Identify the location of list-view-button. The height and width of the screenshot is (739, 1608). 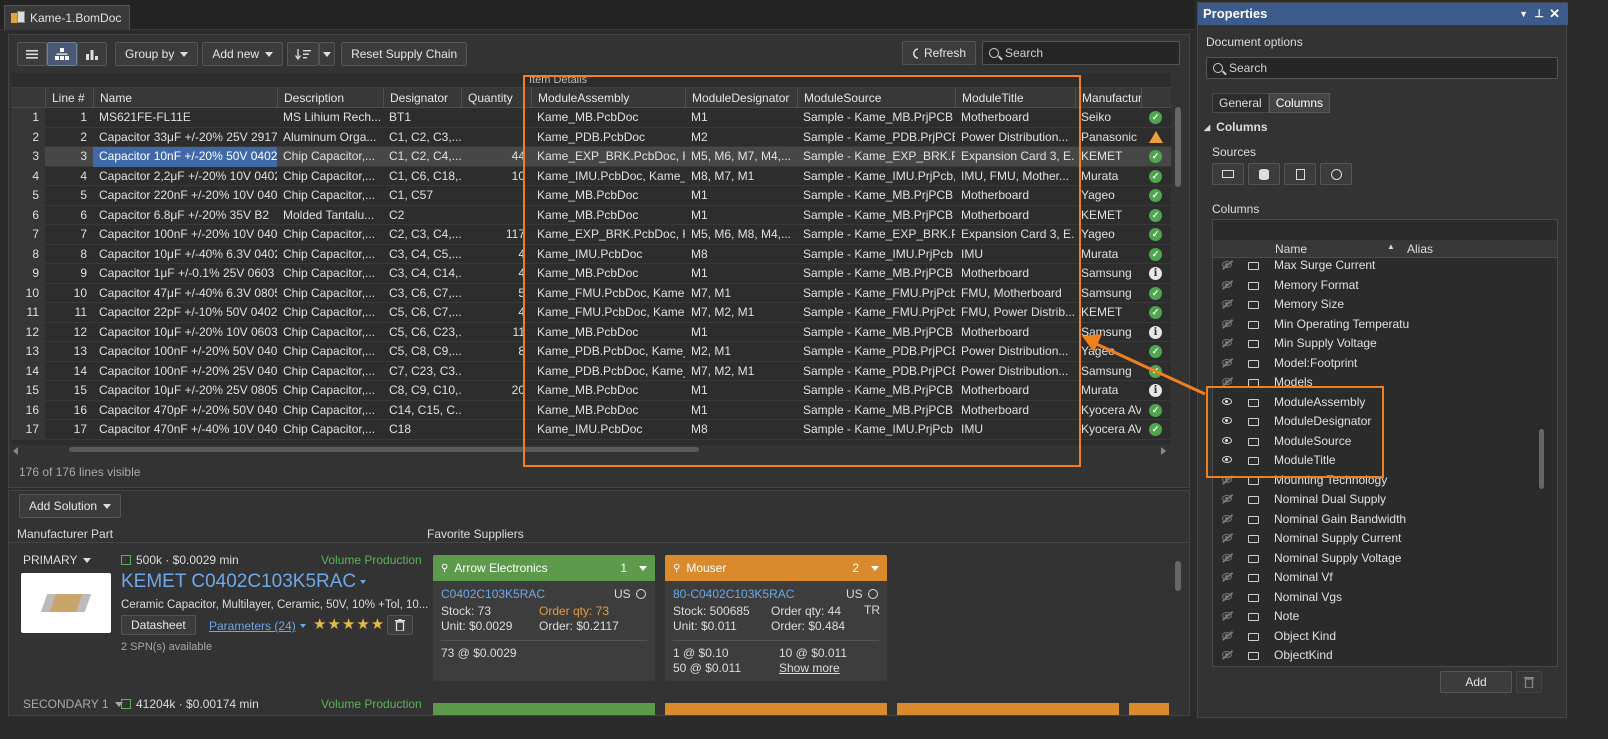
(32, 54).